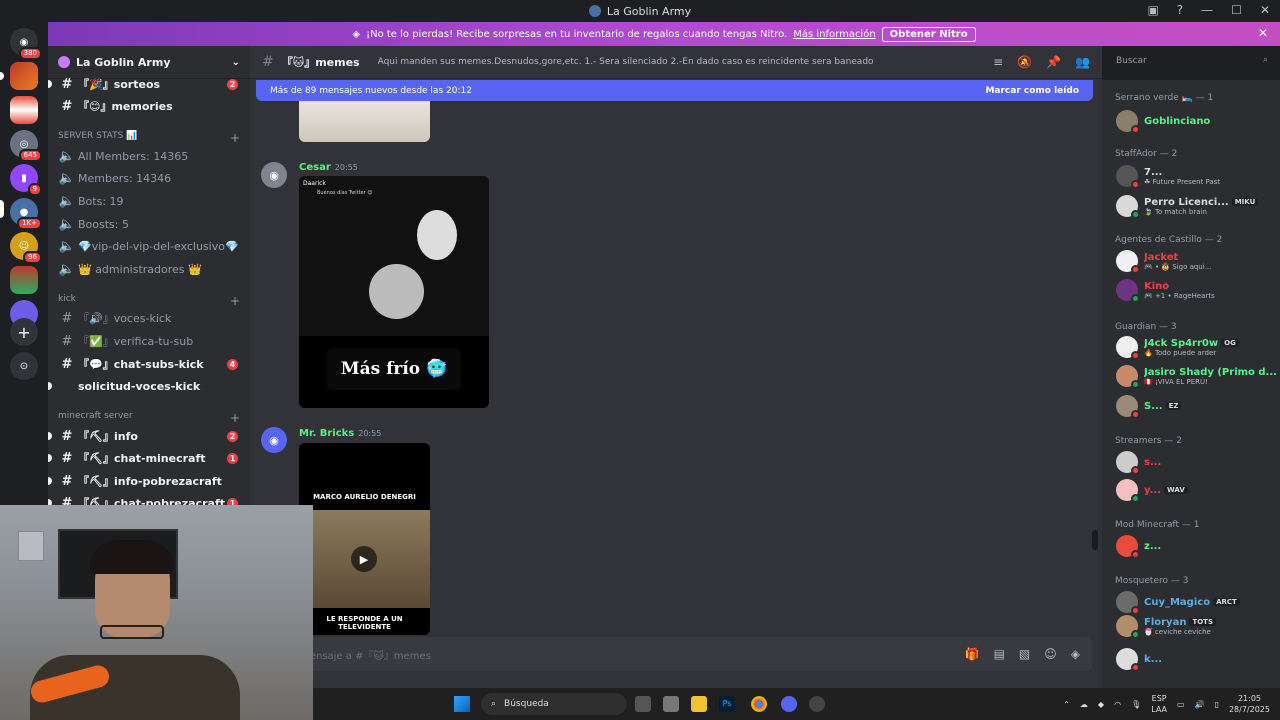  I want to click on channel-verifica-tu-sub: # 『✅』verifica-tu-sub, so click(149, 341).